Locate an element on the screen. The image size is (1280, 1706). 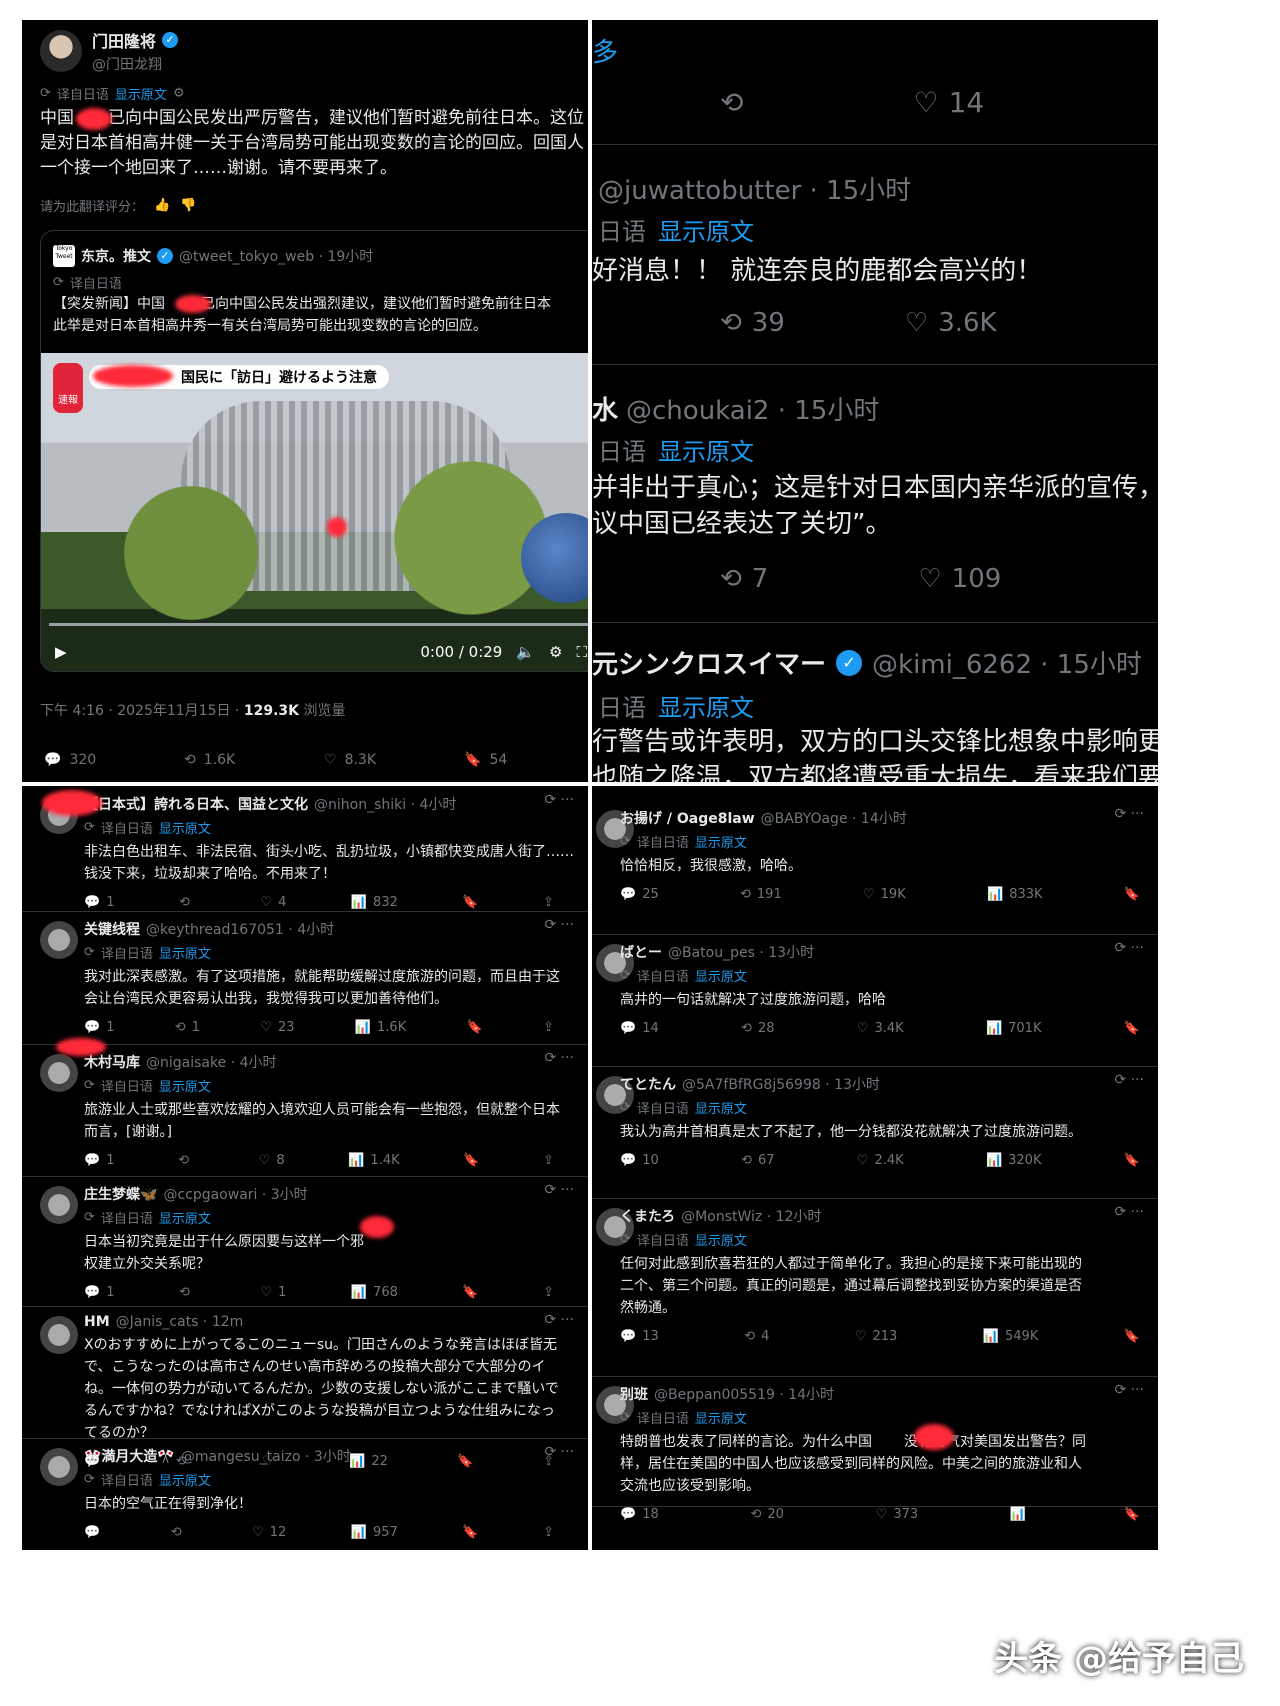
settings-icon: ⚙ is located at coordinates (555, 652).